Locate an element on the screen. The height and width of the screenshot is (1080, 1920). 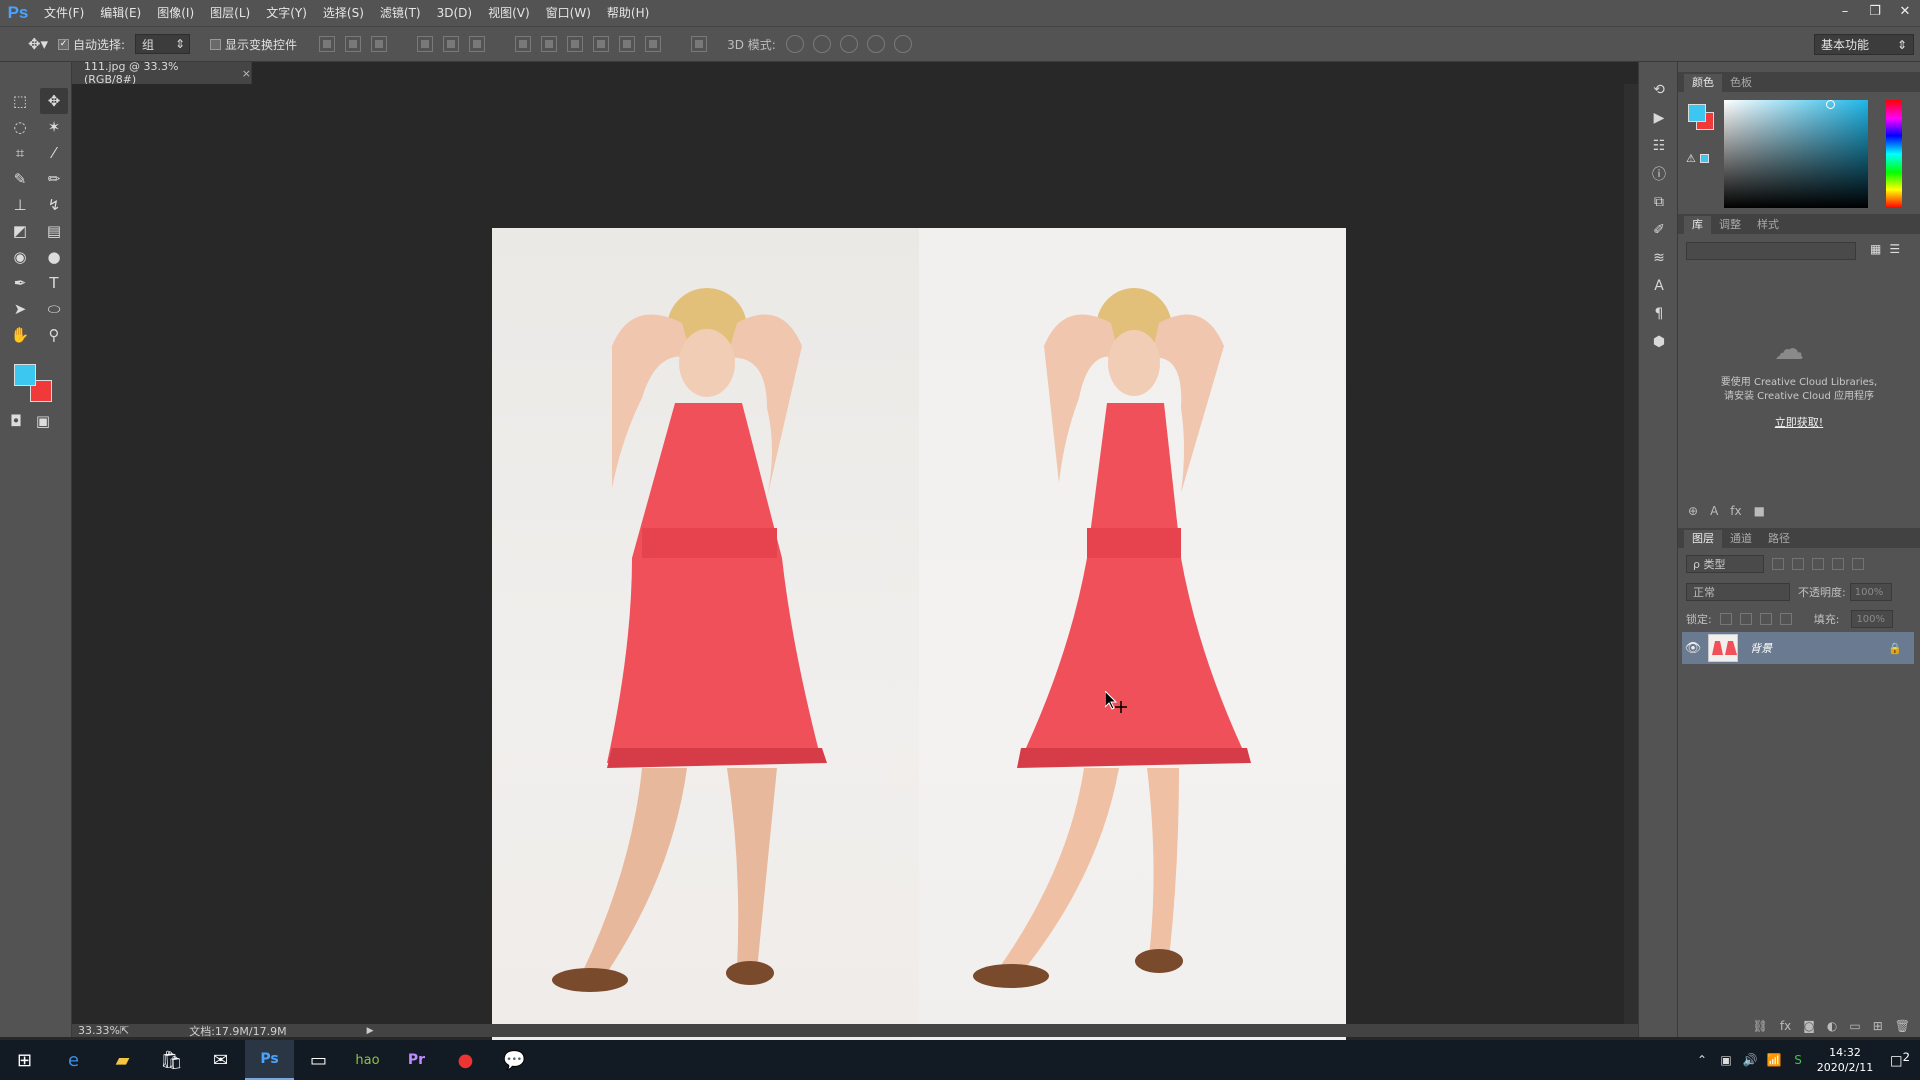
layer-filter-dropdown: ρ 类型 is located at coordinates (1725, 564).